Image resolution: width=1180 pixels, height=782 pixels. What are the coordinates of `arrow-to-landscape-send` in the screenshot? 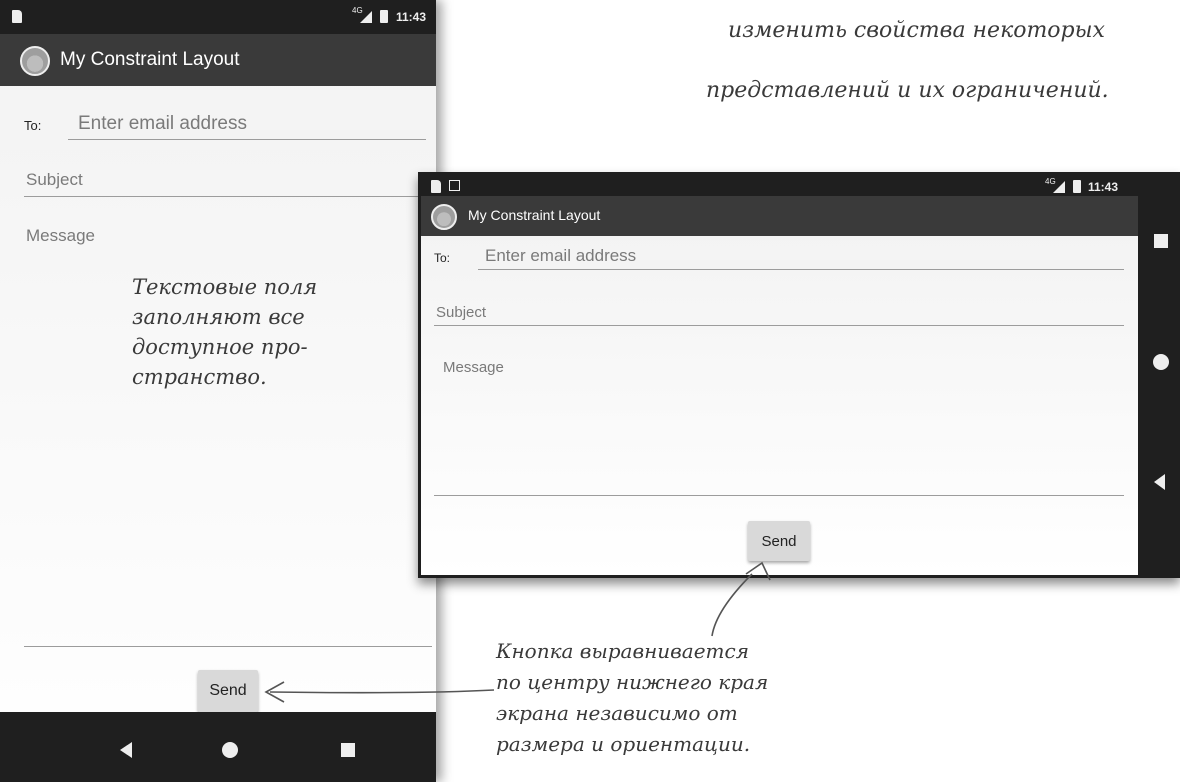 It's located at (732, 605).